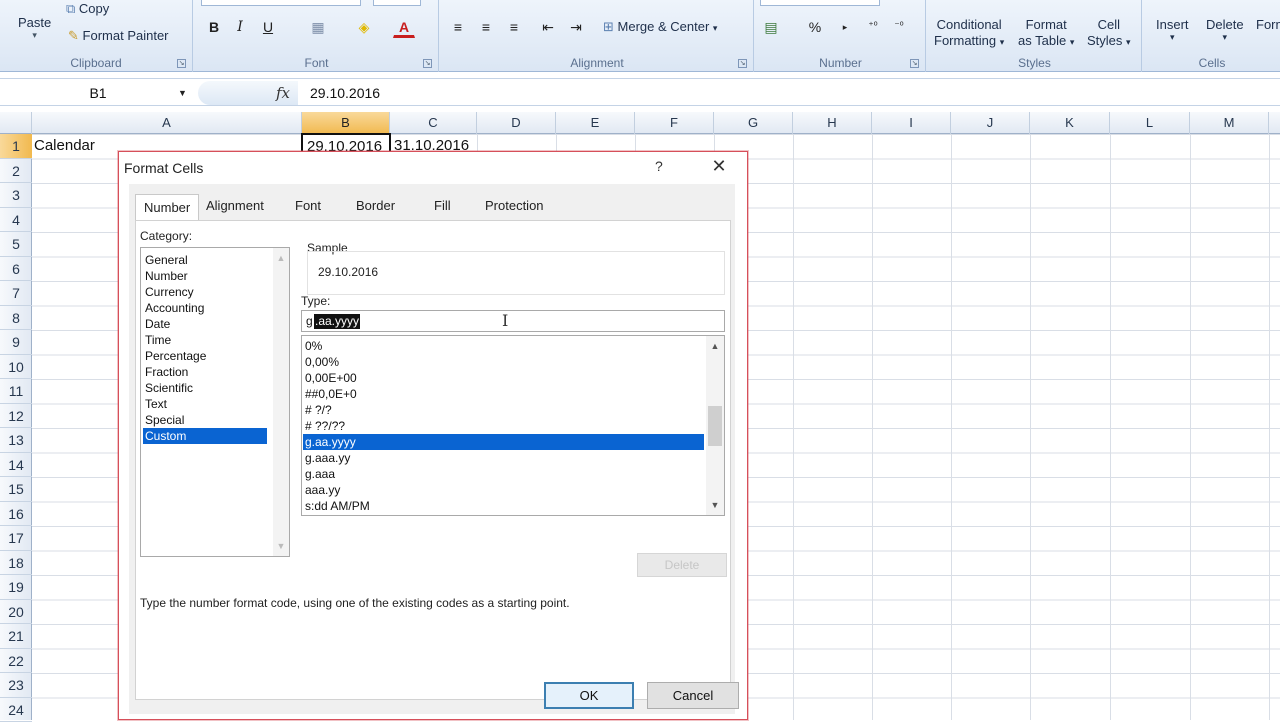 This screenshot has width=1280, height=722. Describe the element at coordinates (503, 346) in the screenshot. I see `list-item: 0%` at that location.